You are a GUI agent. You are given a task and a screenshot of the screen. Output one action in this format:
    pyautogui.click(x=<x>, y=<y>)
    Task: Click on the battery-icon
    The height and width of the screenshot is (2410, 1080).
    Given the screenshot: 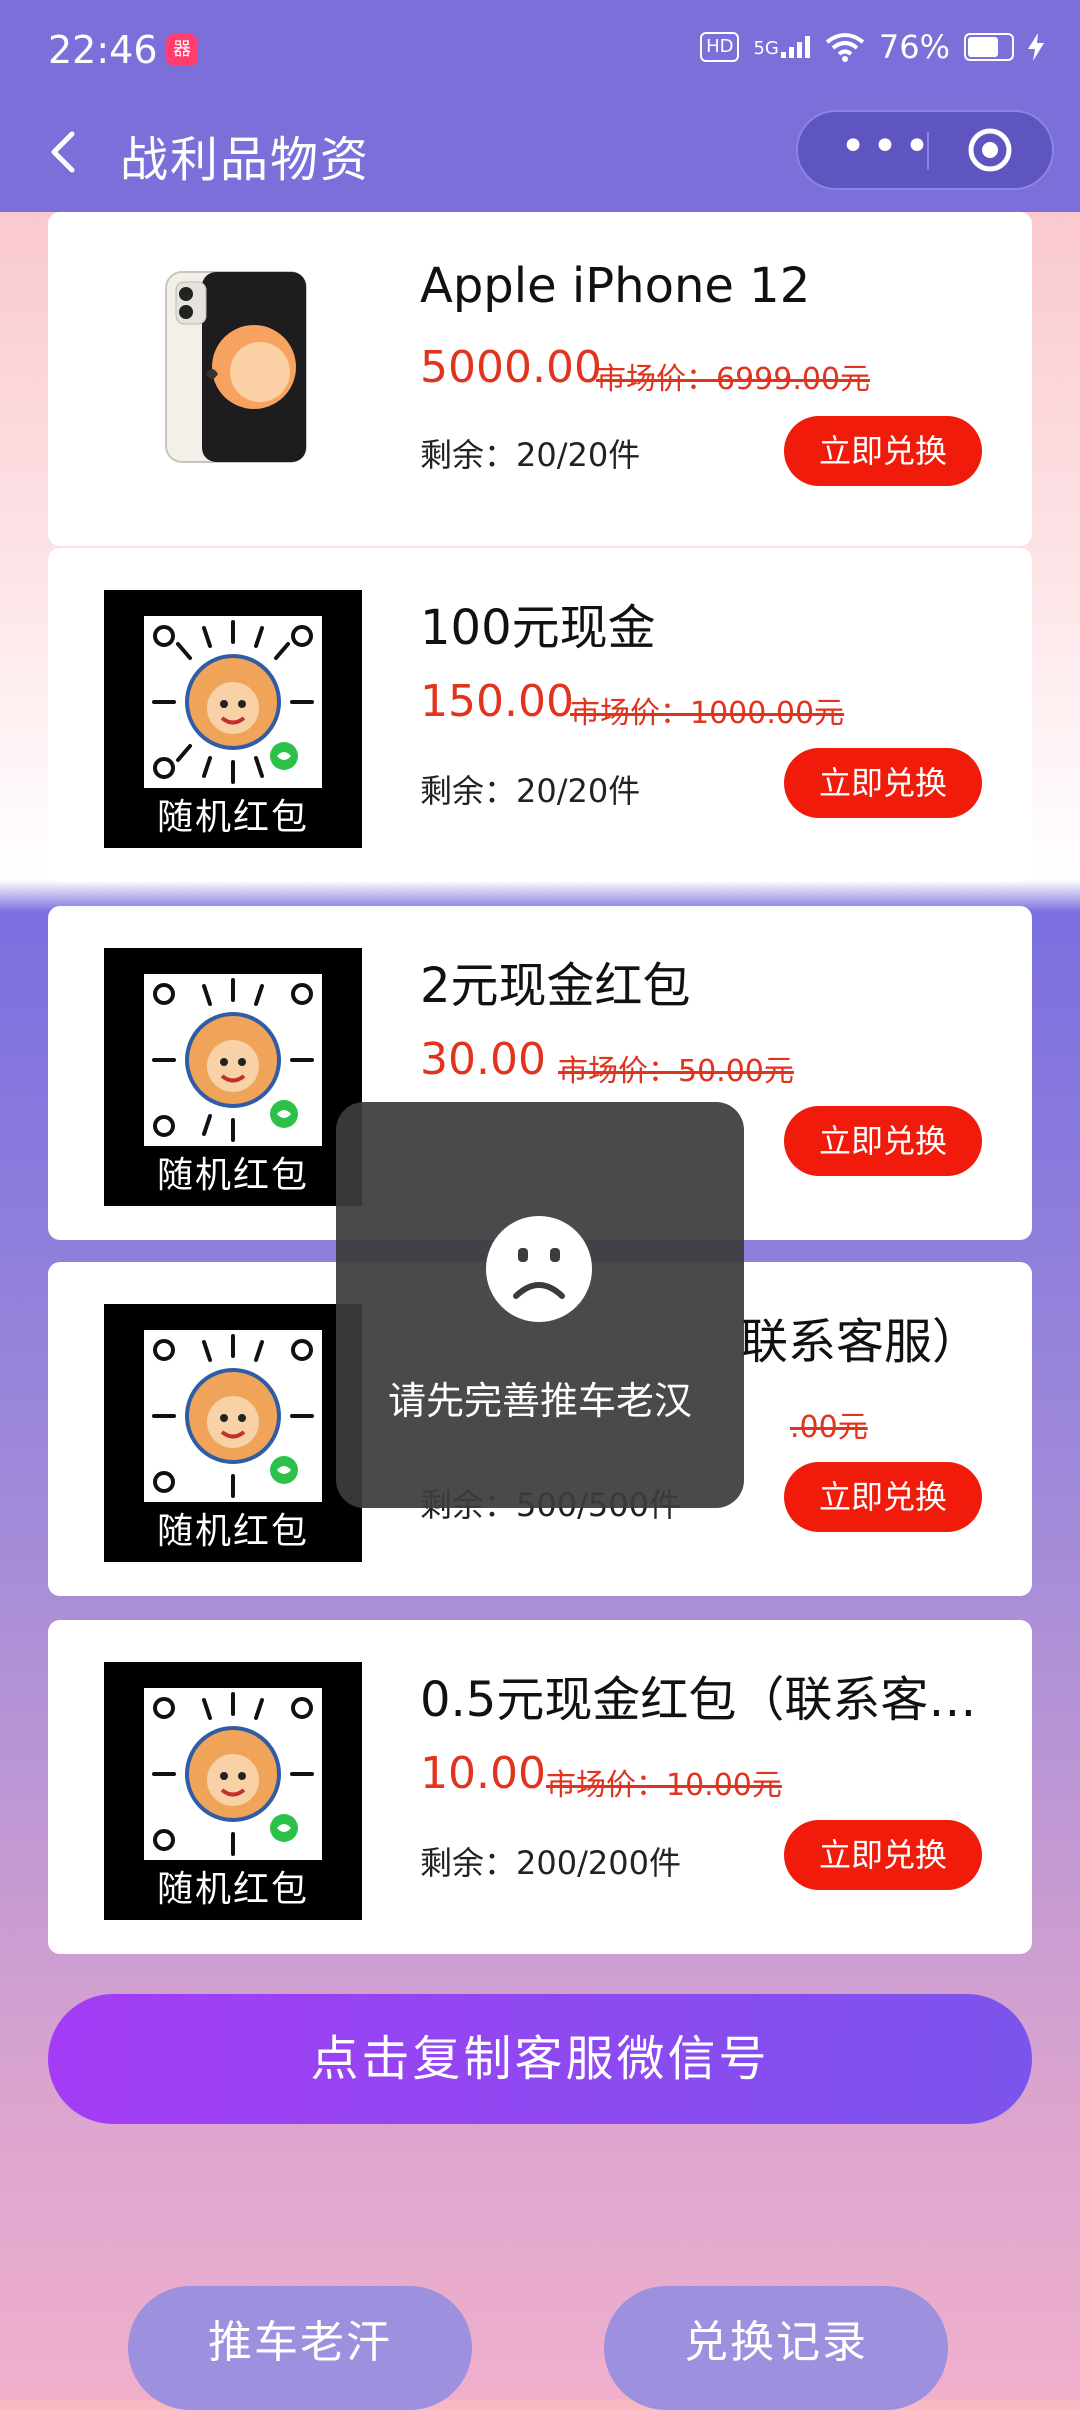 What is the action you would take?
    pyautogui.click(x=989, y=47)
    